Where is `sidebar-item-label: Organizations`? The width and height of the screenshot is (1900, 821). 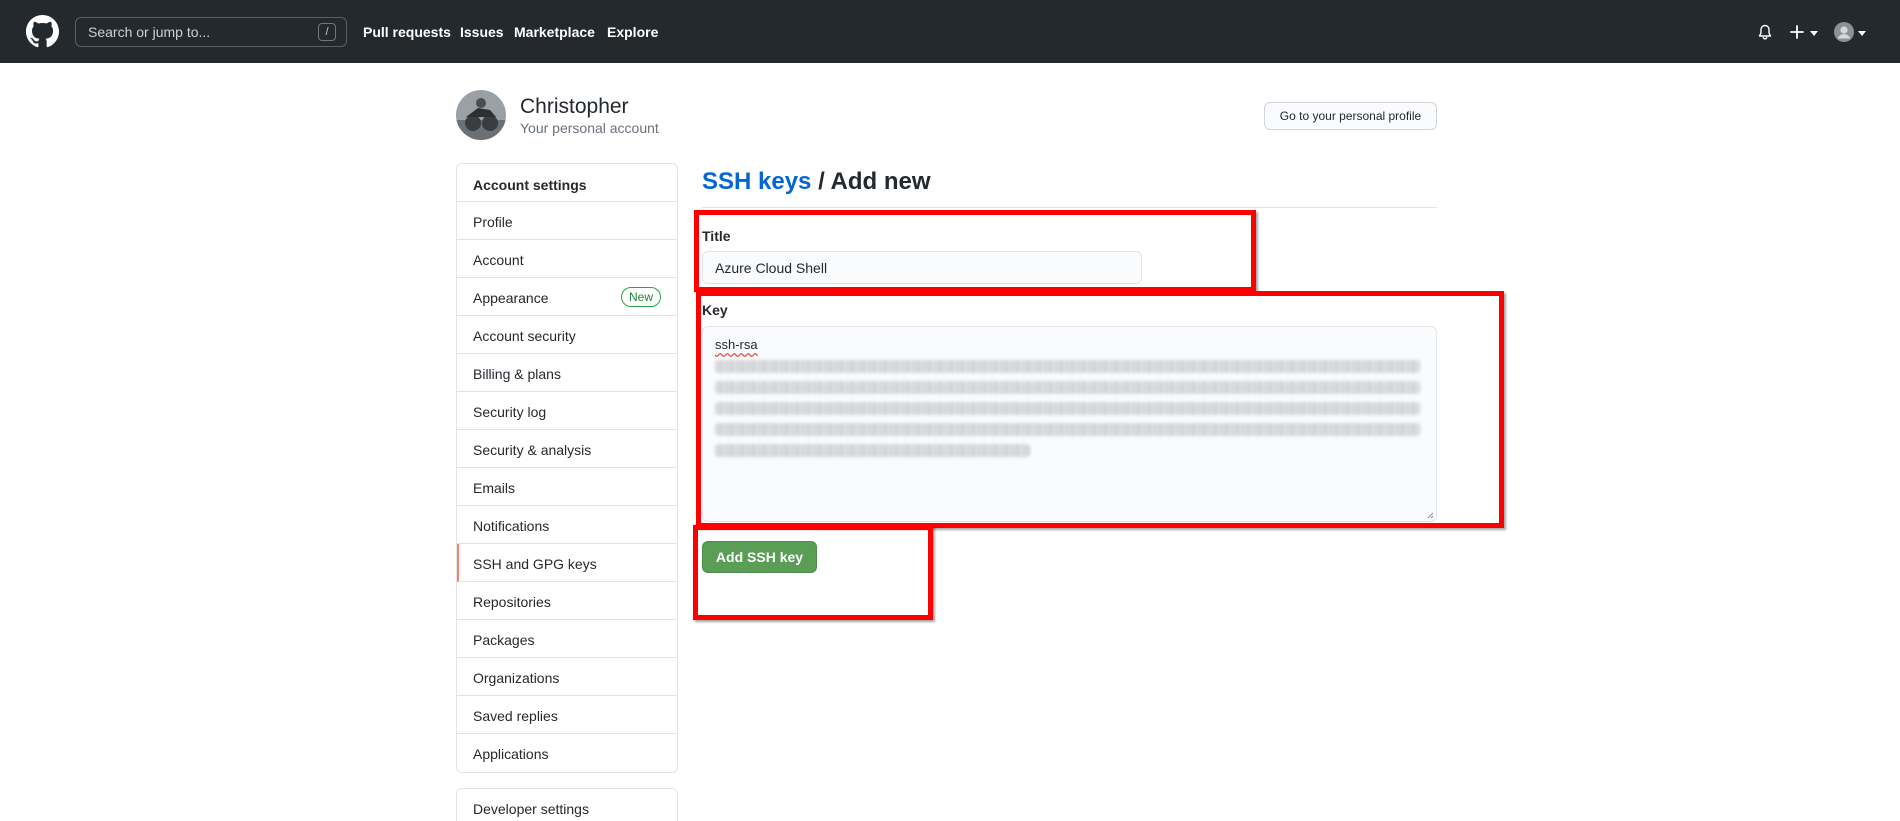 sidebar-item-label: Organizations is located at coordinates (516, 678).